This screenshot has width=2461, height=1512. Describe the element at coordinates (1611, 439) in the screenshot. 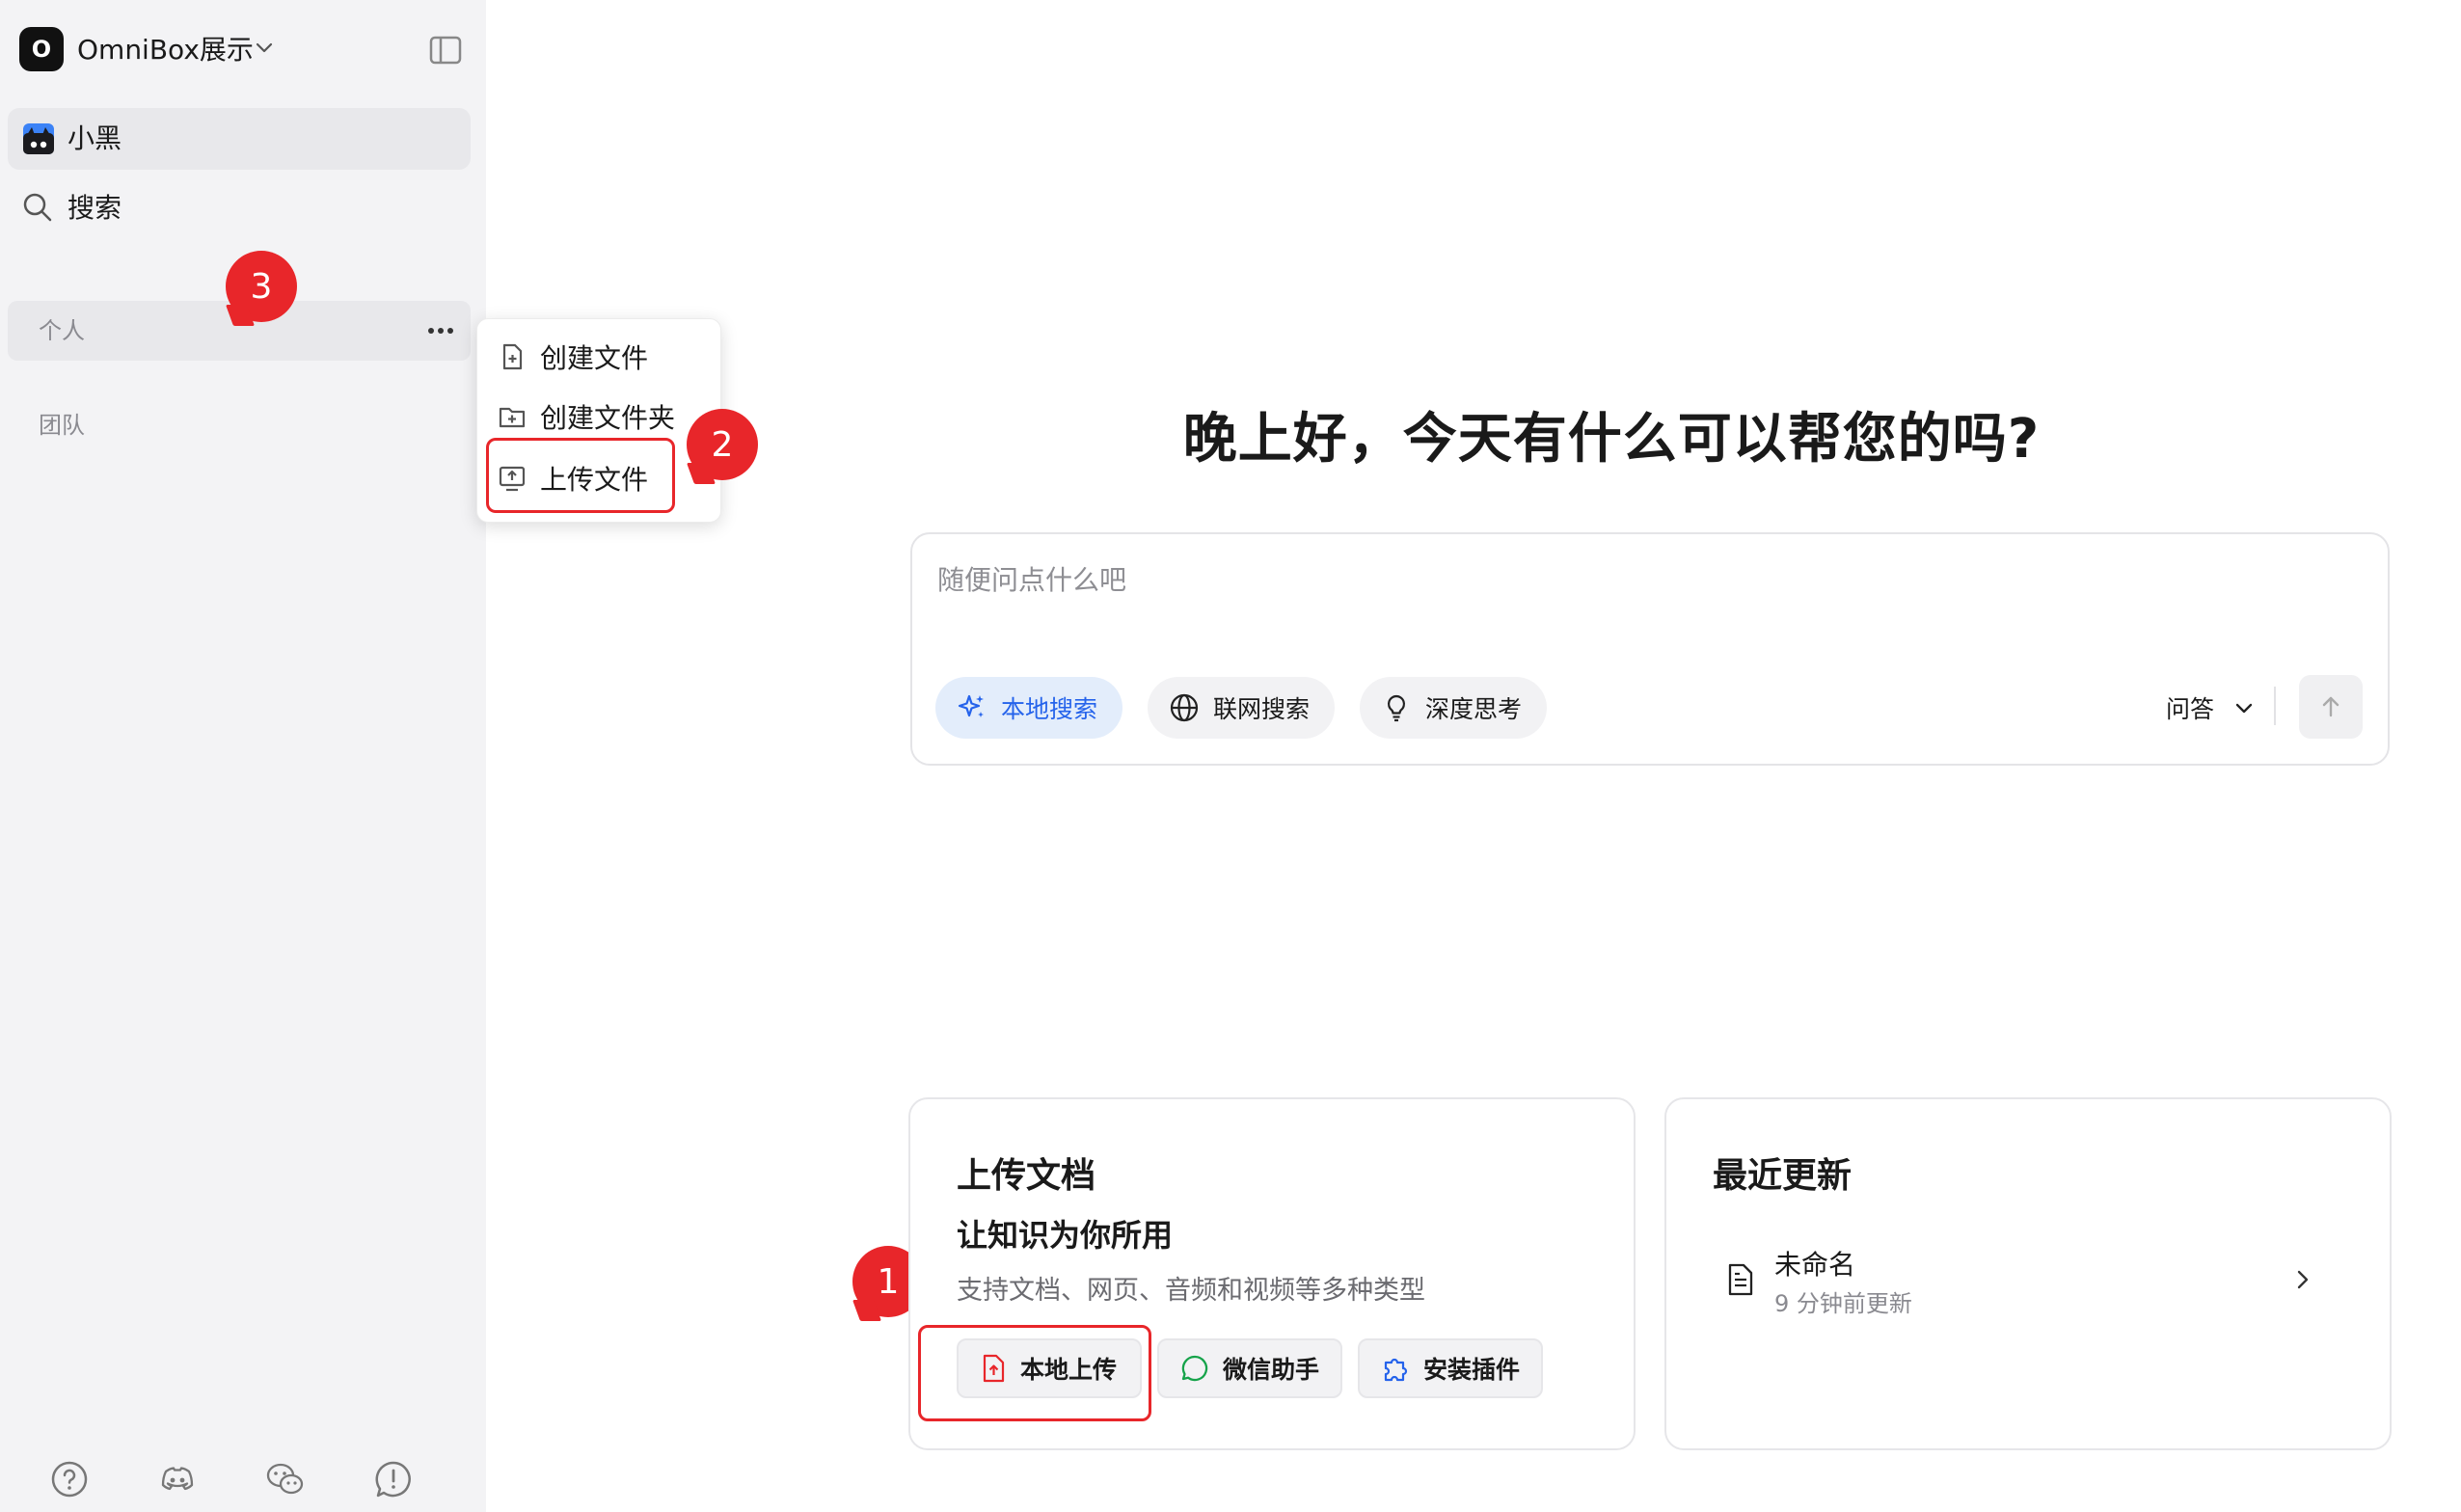

I see `page-title: 晚上好，今天有什么可以帮您的吗?` at that location.